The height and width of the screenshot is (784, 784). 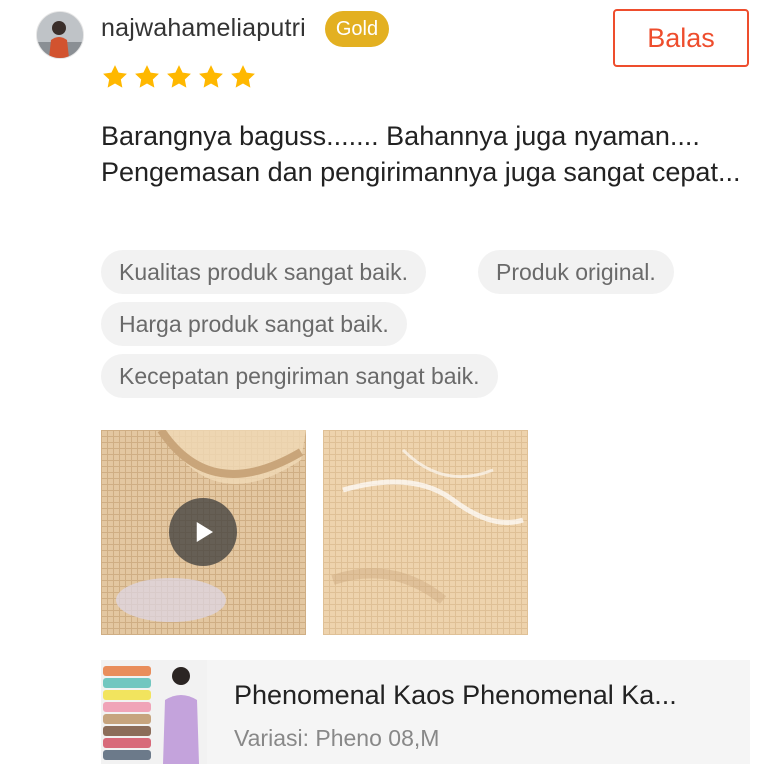 I want to click on reply-button: Balas, so click(x=681, y=38).